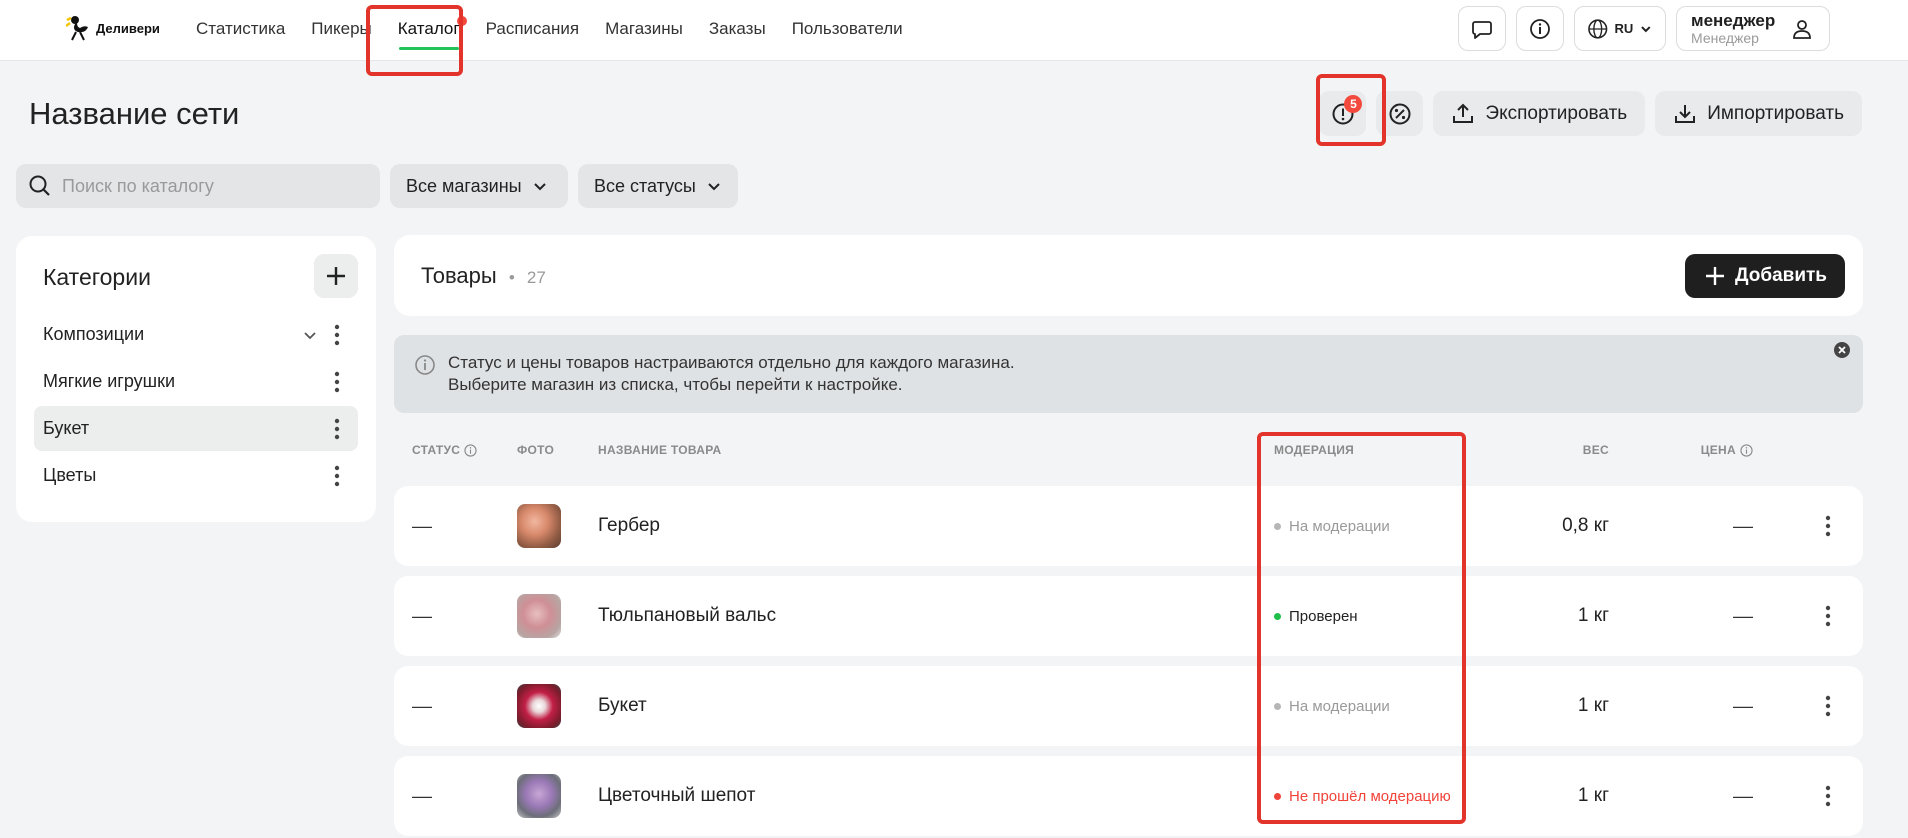  Describe the element at coordinates (240, 30) in the screenshot. I see `nav-item-statistics: Статистика` at that location.